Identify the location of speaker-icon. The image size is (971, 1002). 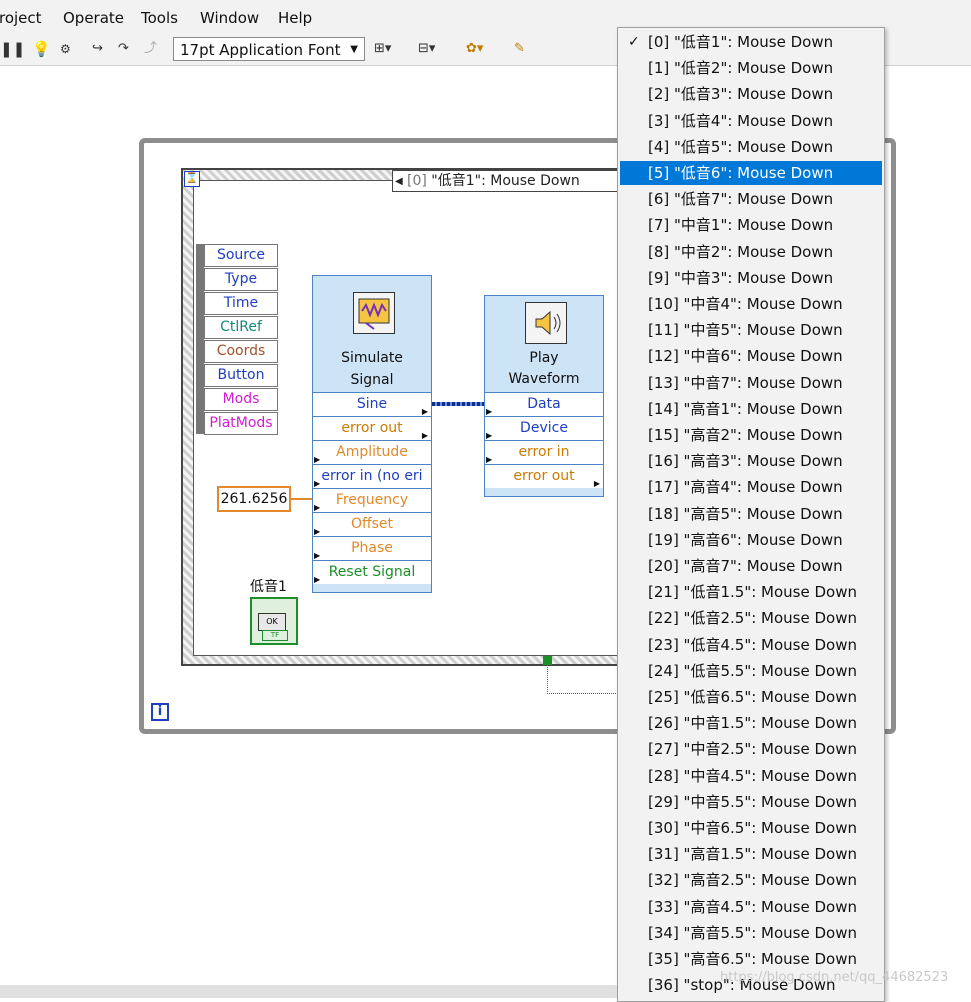
(546, 323).